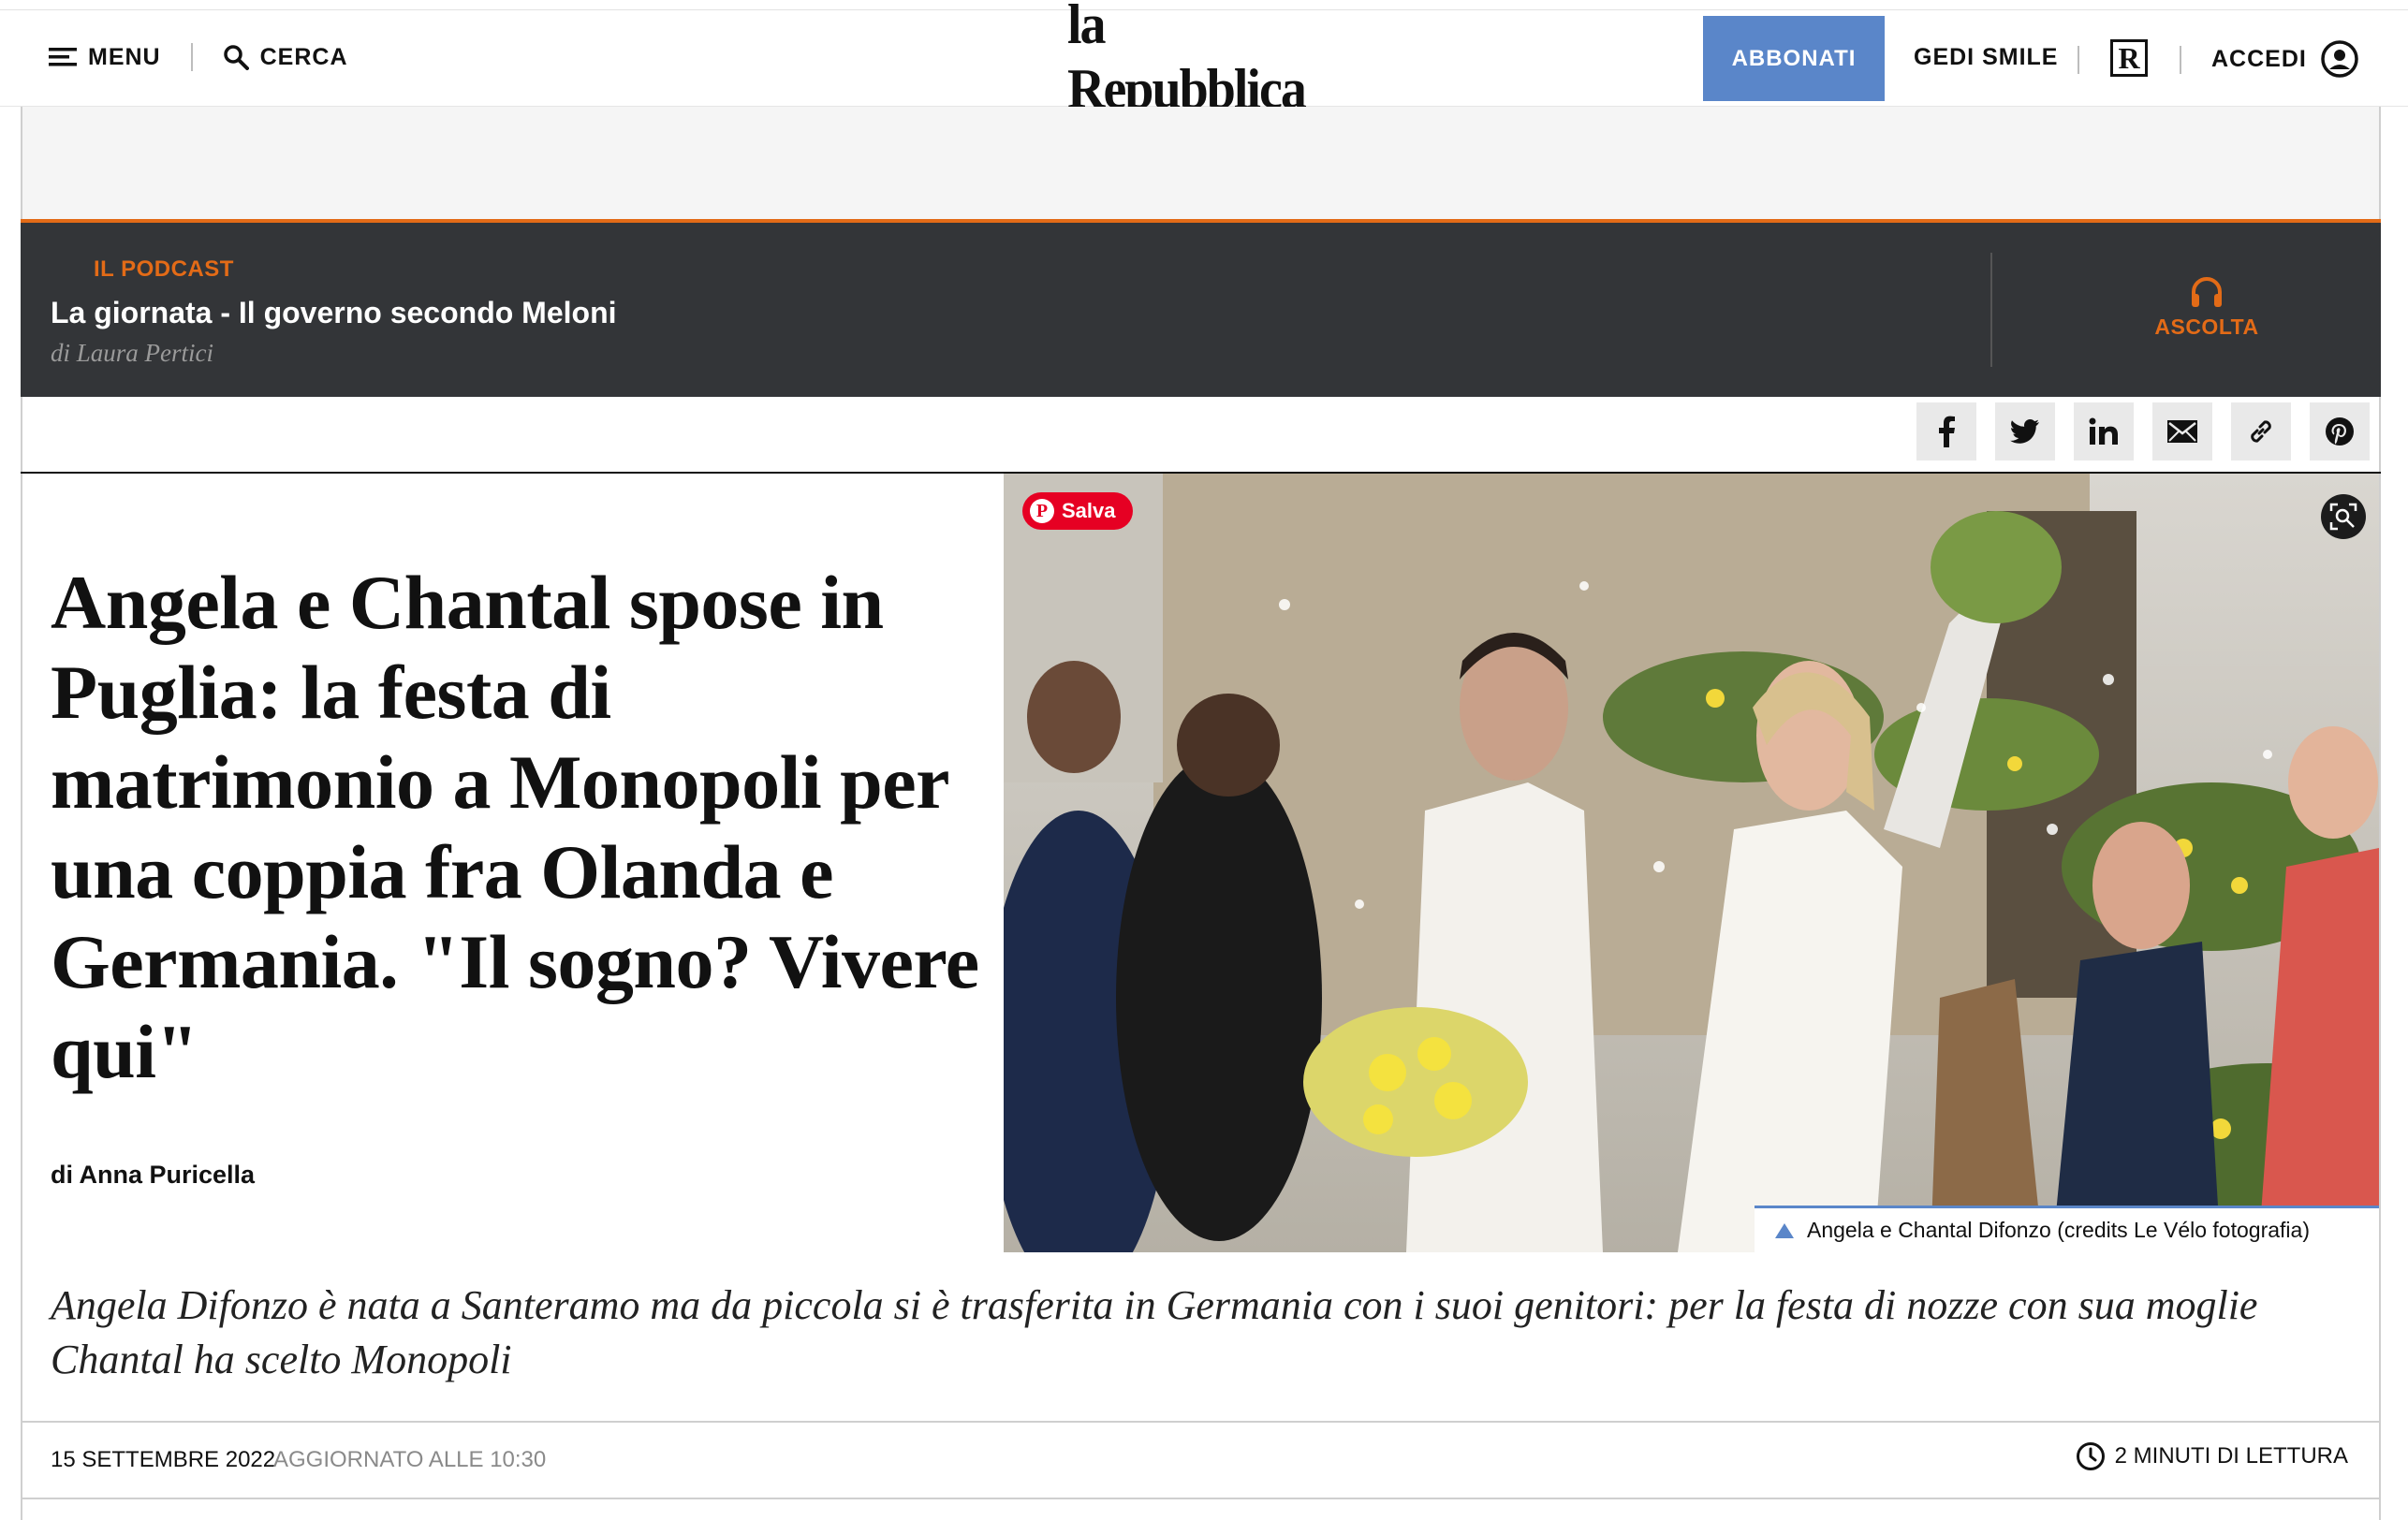  I want to click on pinterest-icon: P, so click(1042, 511).